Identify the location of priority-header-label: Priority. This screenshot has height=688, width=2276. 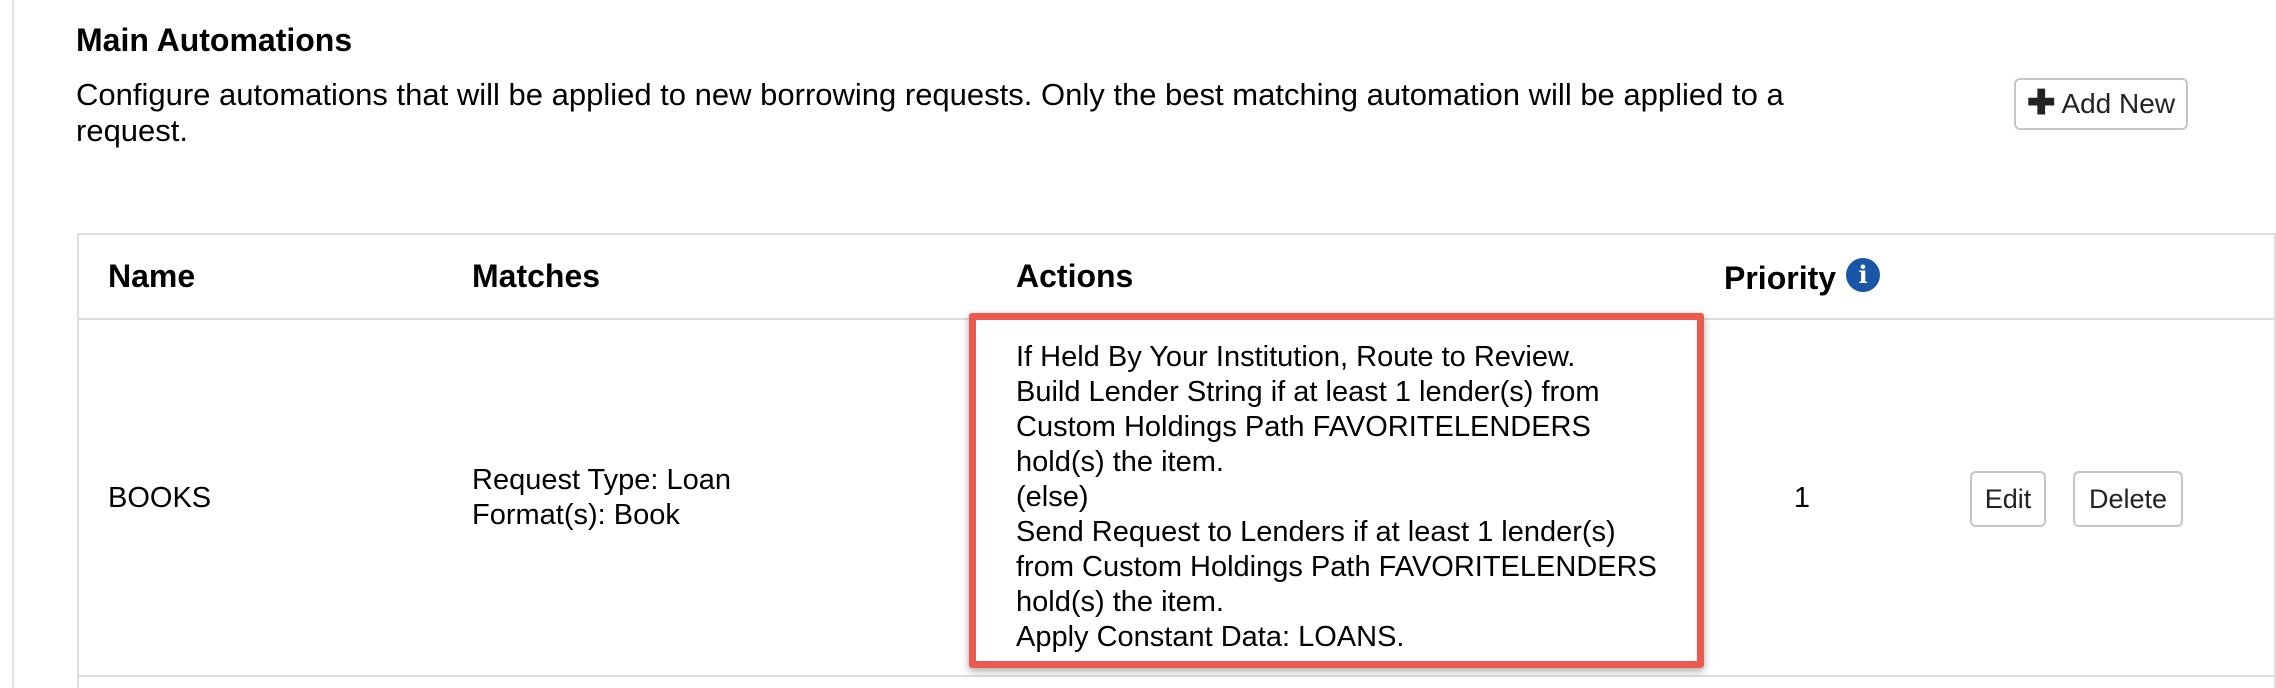
(1780, 278).